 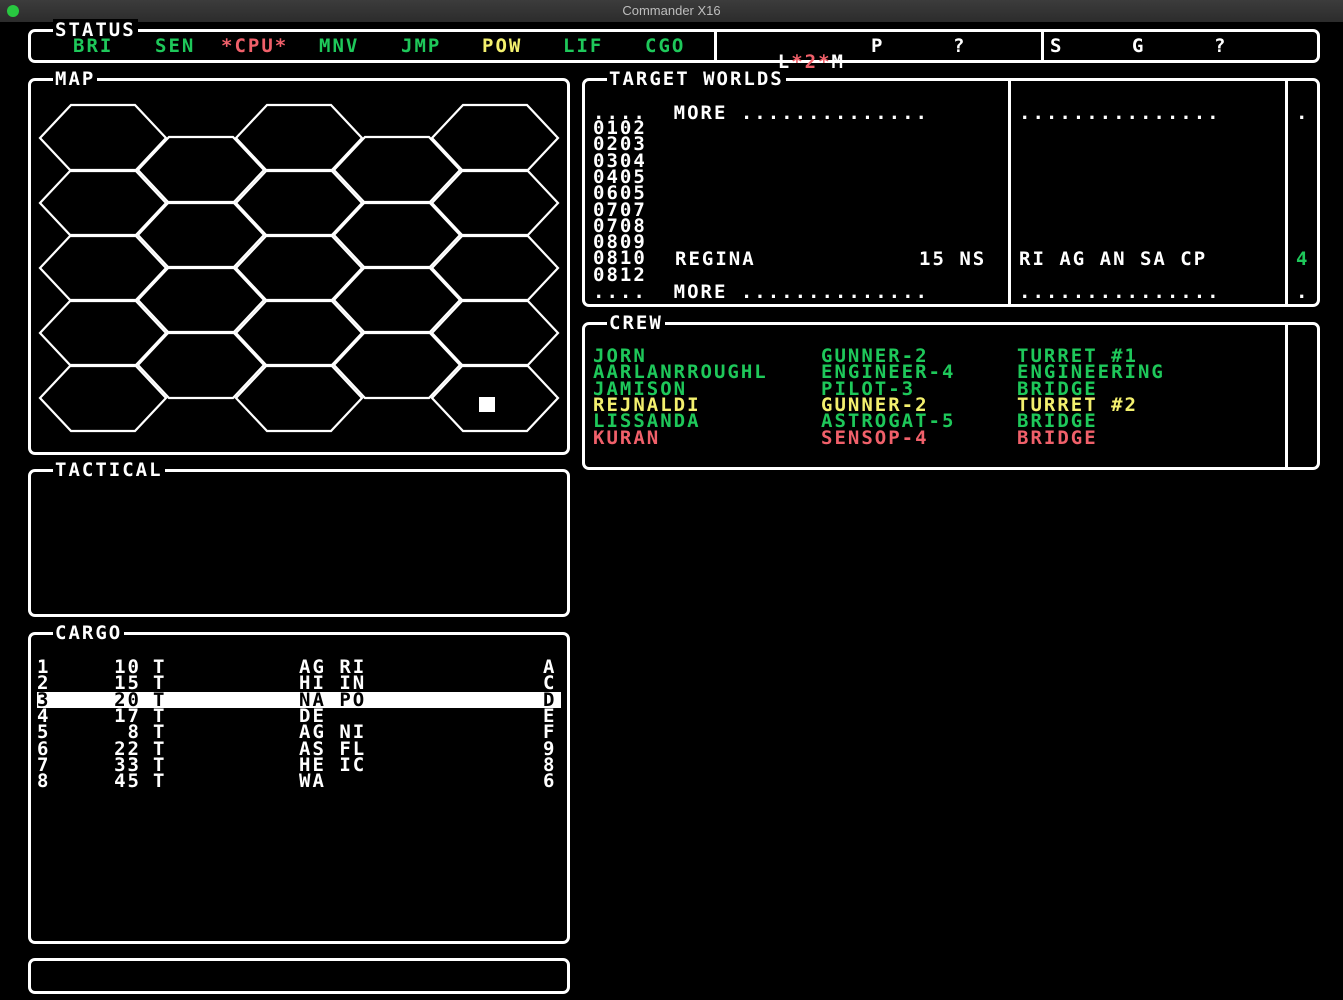 I want to click on mode-p: P, so click(x=878, y=46).